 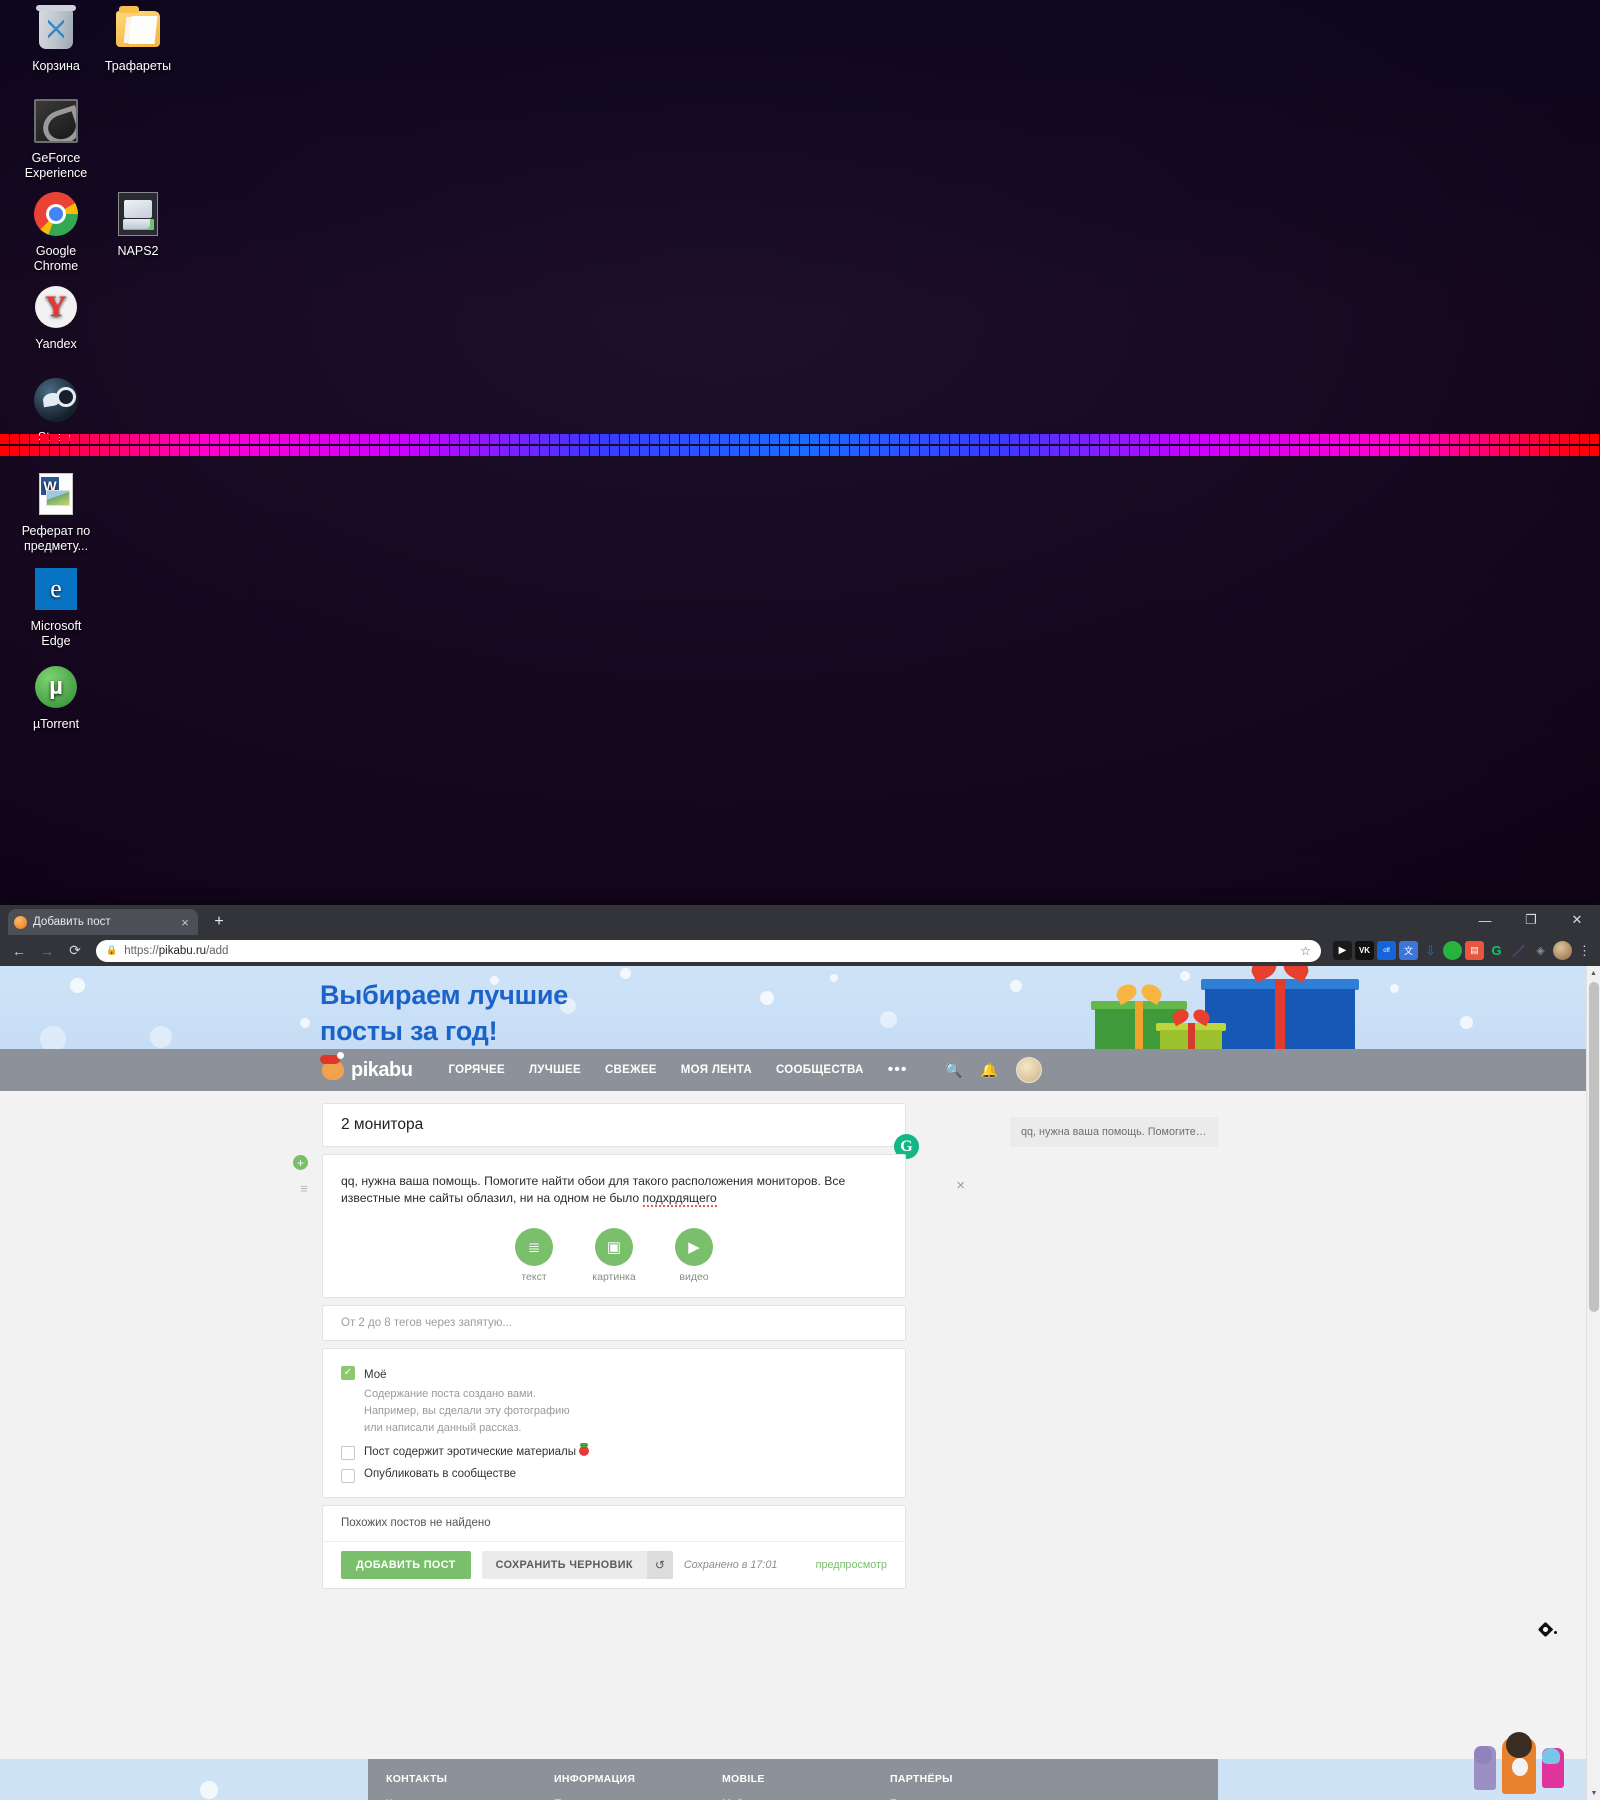 What do you see at coordinates (185, 922) in the screenshot?
I see `close-tab-icon: ×` at bounding box center [185, 922].